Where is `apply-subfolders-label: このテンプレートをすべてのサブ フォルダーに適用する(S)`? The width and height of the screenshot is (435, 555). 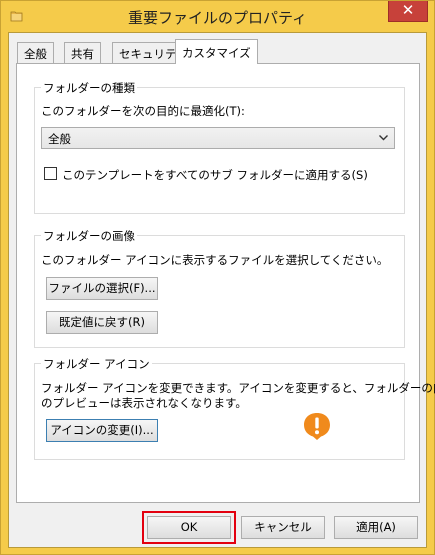 apply-subfolders-label: このテンプレートをすべてのサブ フォルダーに適用する(S) is located at coordinates (215, 175).